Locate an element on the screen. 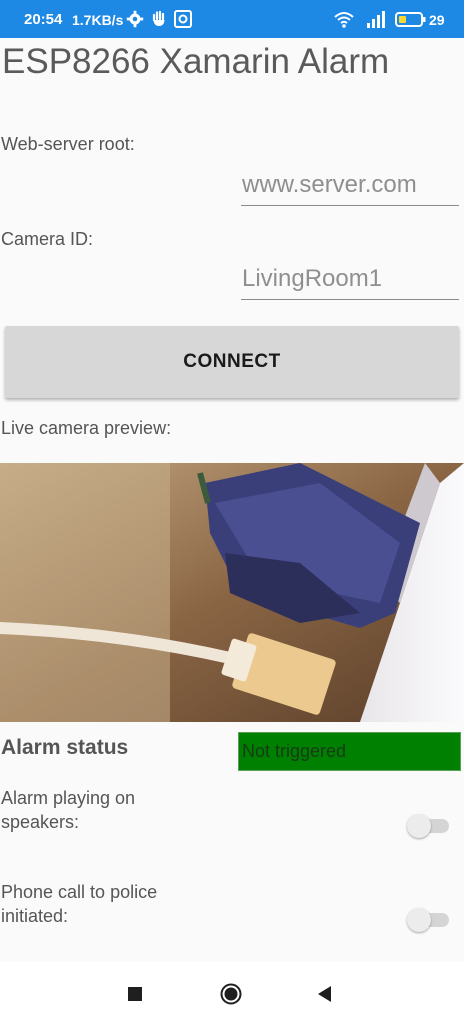  server-input: www.server.com is located at coordinates (350, 185).